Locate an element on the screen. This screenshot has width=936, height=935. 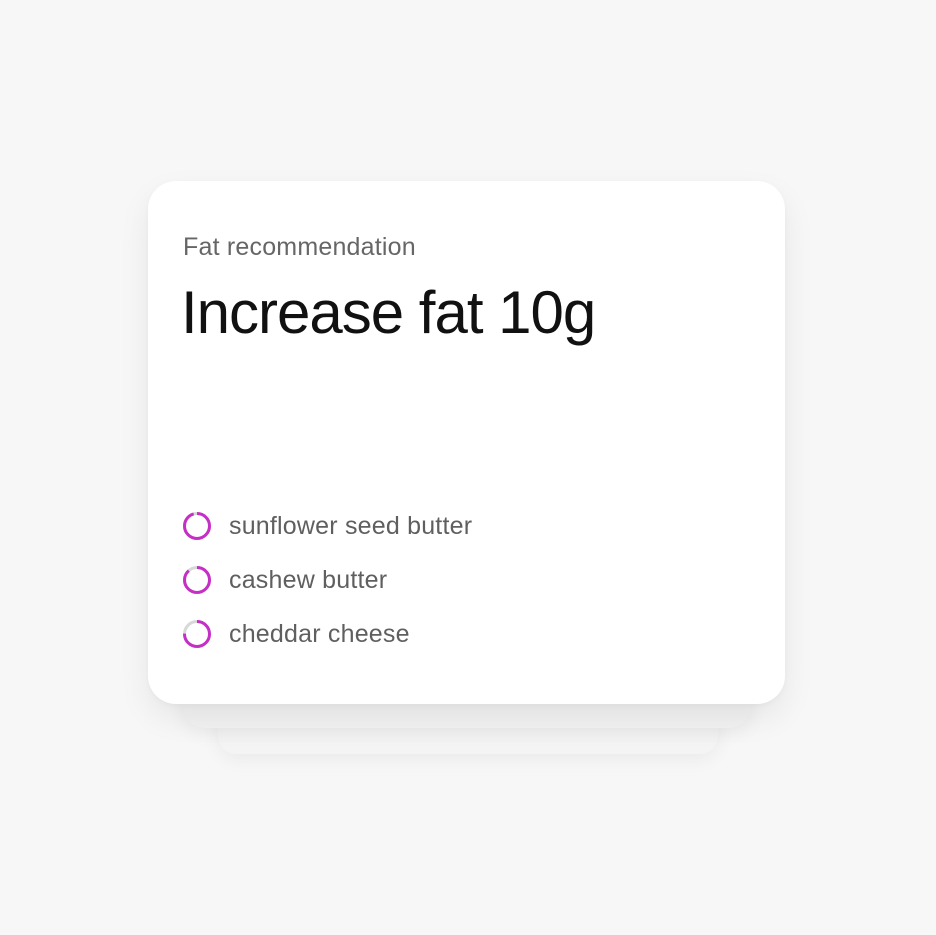
food-name: sunflower seed butter is located at coordinates (351, 525).